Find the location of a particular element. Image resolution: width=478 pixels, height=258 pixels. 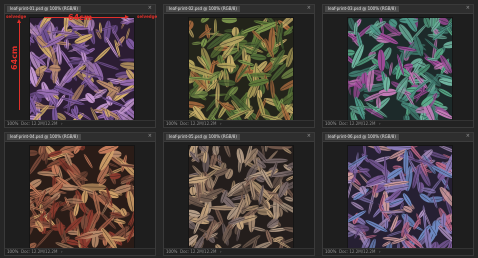

document-tab-4: leaf-print-04.psd @ 100% (RGB/8) is located at coordinates (44, 137).